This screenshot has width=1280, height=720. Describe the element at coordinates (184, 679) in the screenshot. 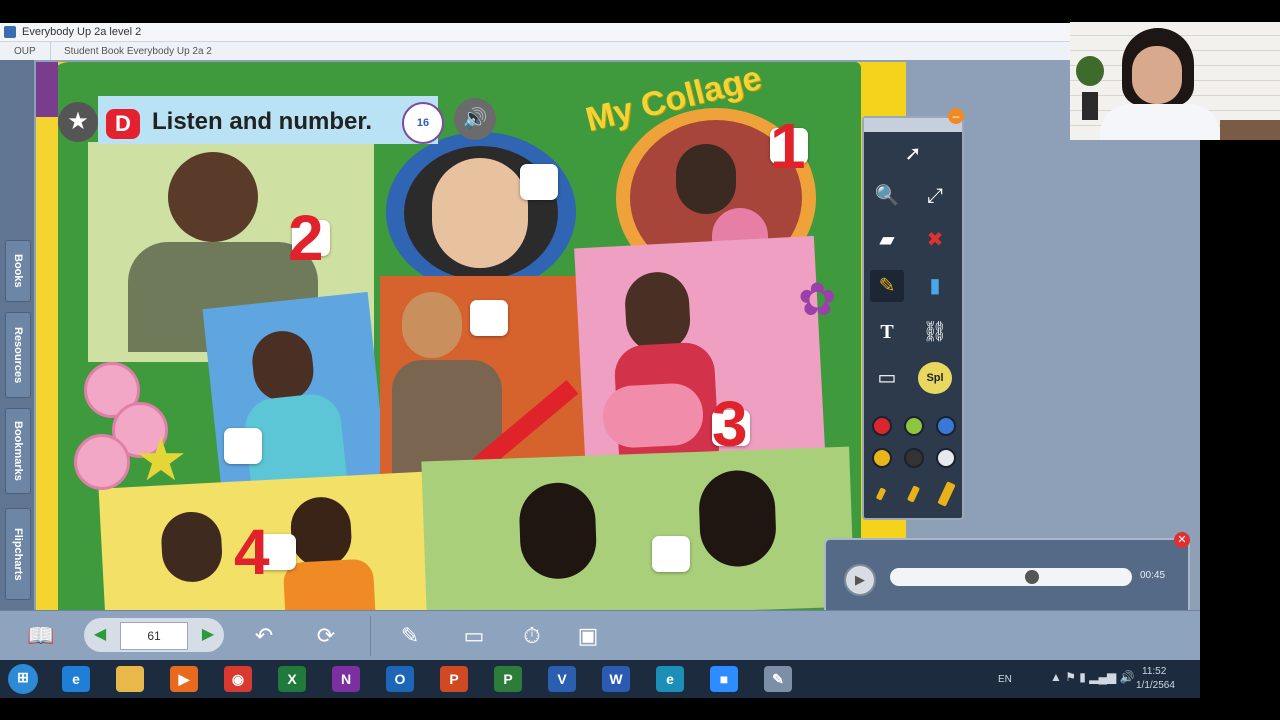

I see `media-player-icon: ▶` at that location.